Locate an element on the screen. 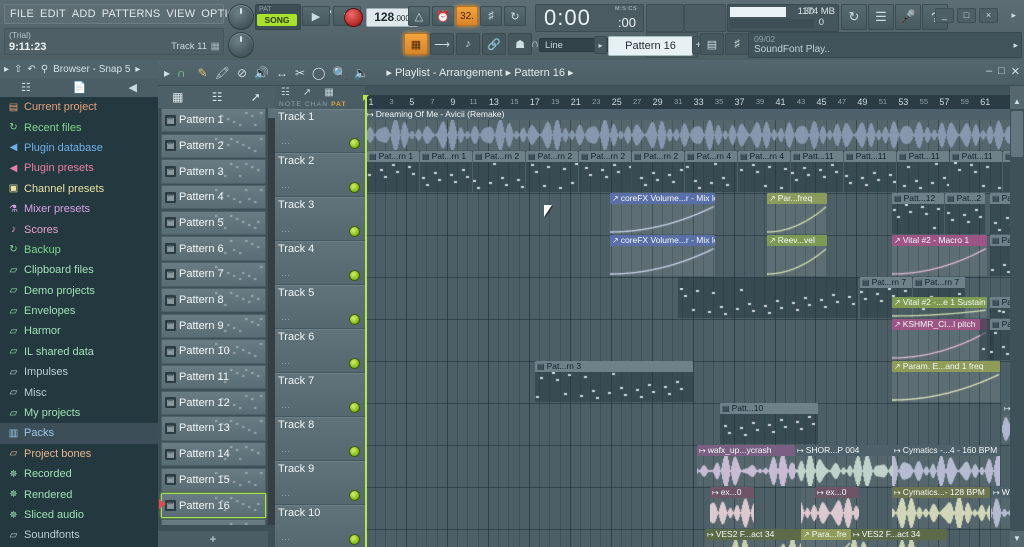 The height and width of the screenshot is (547, 1024). clip-header: ▤ Pat...2 is located at coordinates (965, 198).